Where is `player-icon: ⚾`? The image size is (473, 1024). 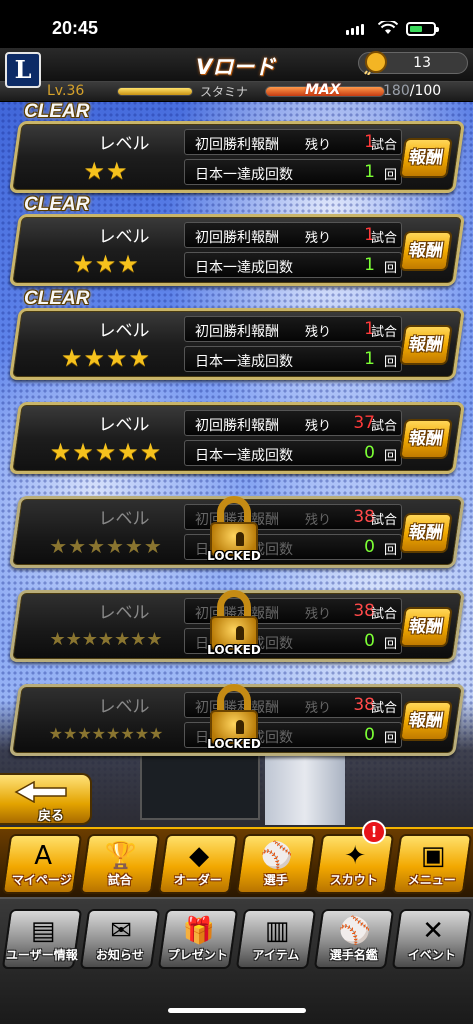 player-icon: ⚾ is located at coordinates (277, 856).